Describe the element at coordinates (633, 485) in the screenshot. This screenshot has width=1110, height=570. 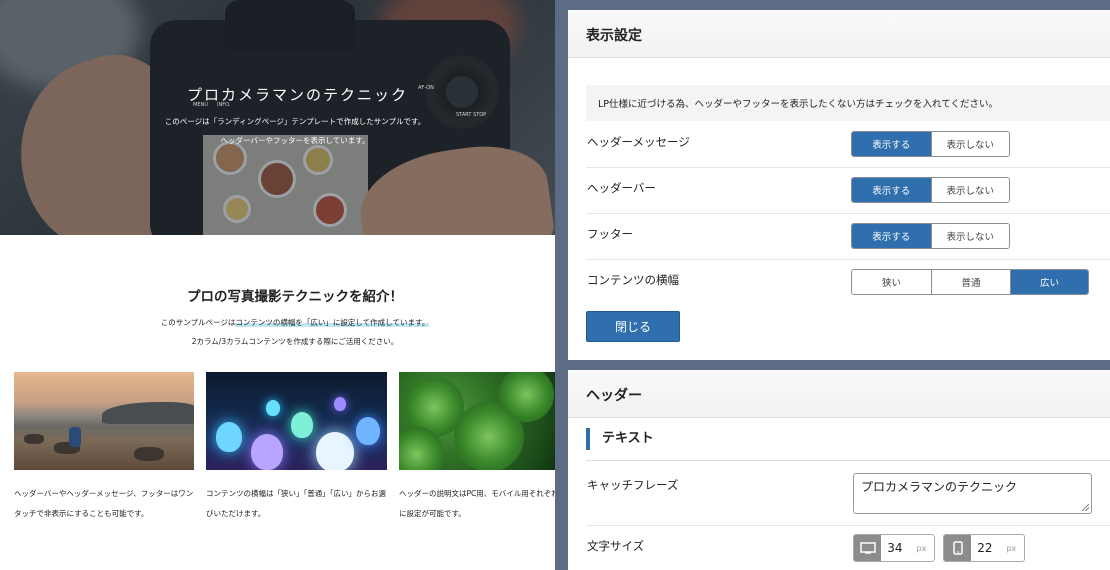
I see `catchphrase-label: キャッチフレーズ` at that location.